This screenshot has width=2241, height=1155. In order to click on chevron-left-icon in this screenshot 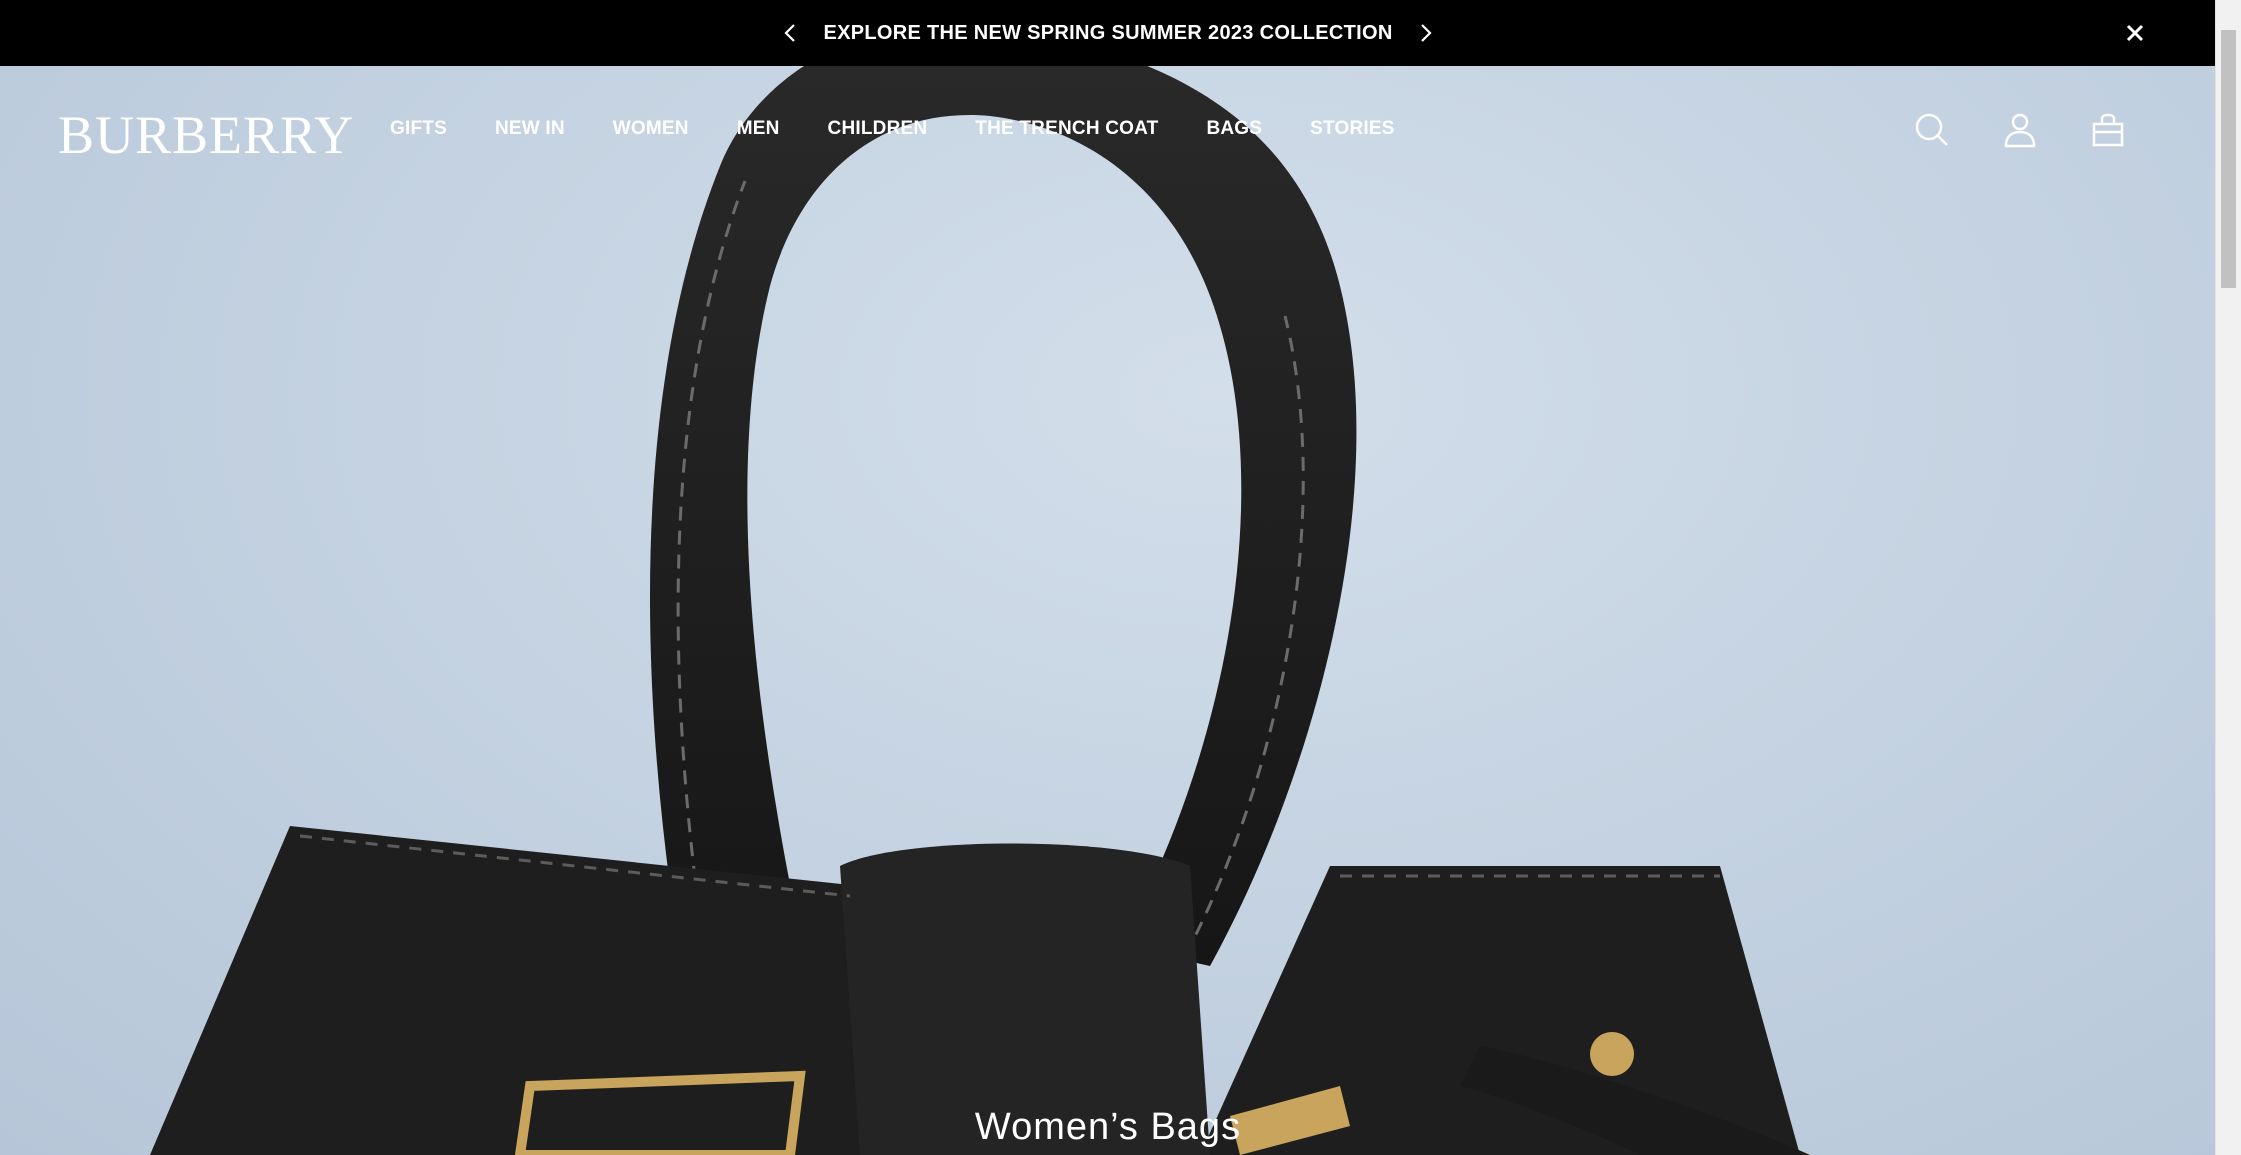, I will do `click(790, 33)`.